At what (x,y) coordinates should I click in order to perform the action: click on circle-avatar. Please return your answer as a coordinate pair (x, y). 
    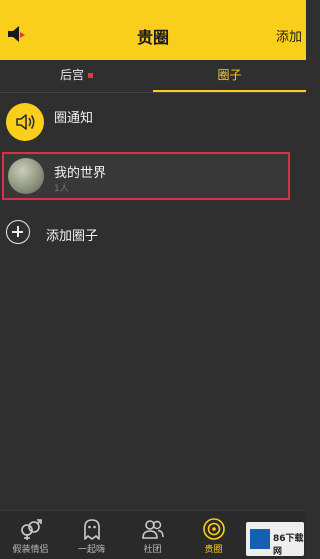
    Looking at the image, I should click on (26, 176).